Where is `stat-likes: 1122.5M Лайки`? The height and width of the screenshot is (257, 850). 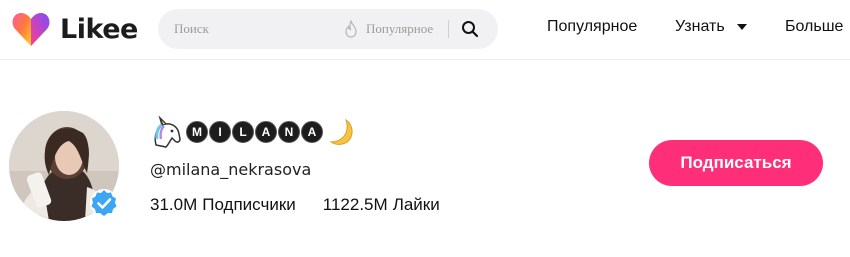
stat-likes: 1122.5M Лайки is located at coordinates (381, 205).